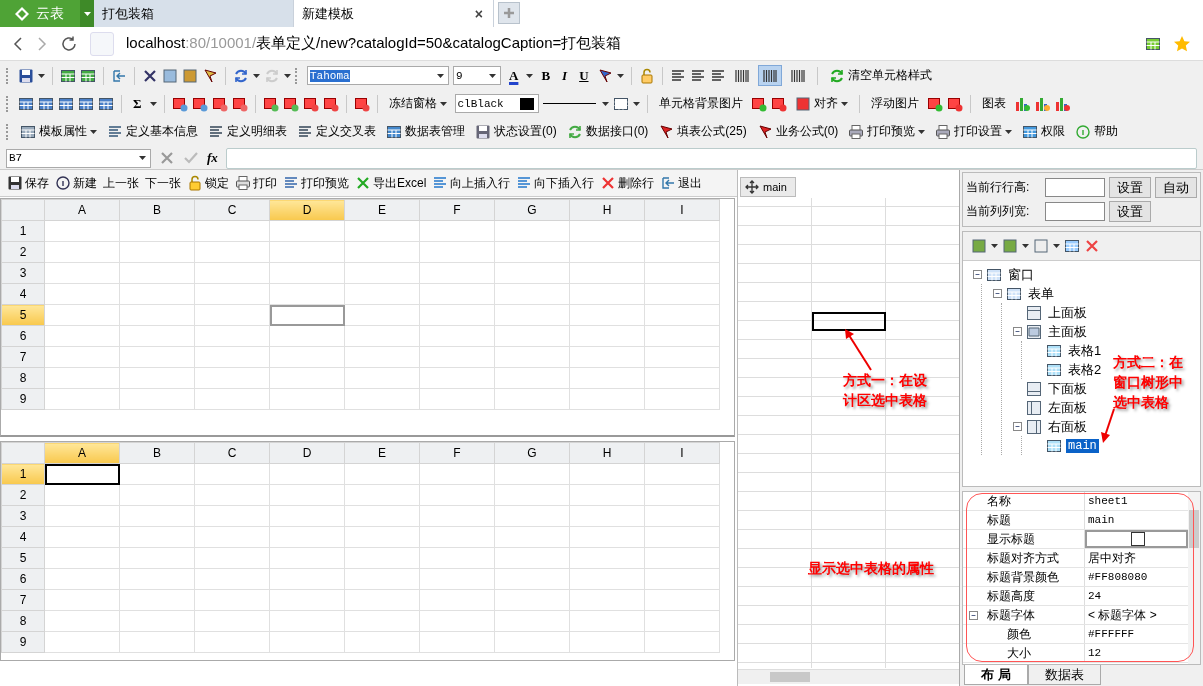  Describe the element at coordinates (1112, 558) in the screenshot. I see `property-value: 居中对齐` at that location.